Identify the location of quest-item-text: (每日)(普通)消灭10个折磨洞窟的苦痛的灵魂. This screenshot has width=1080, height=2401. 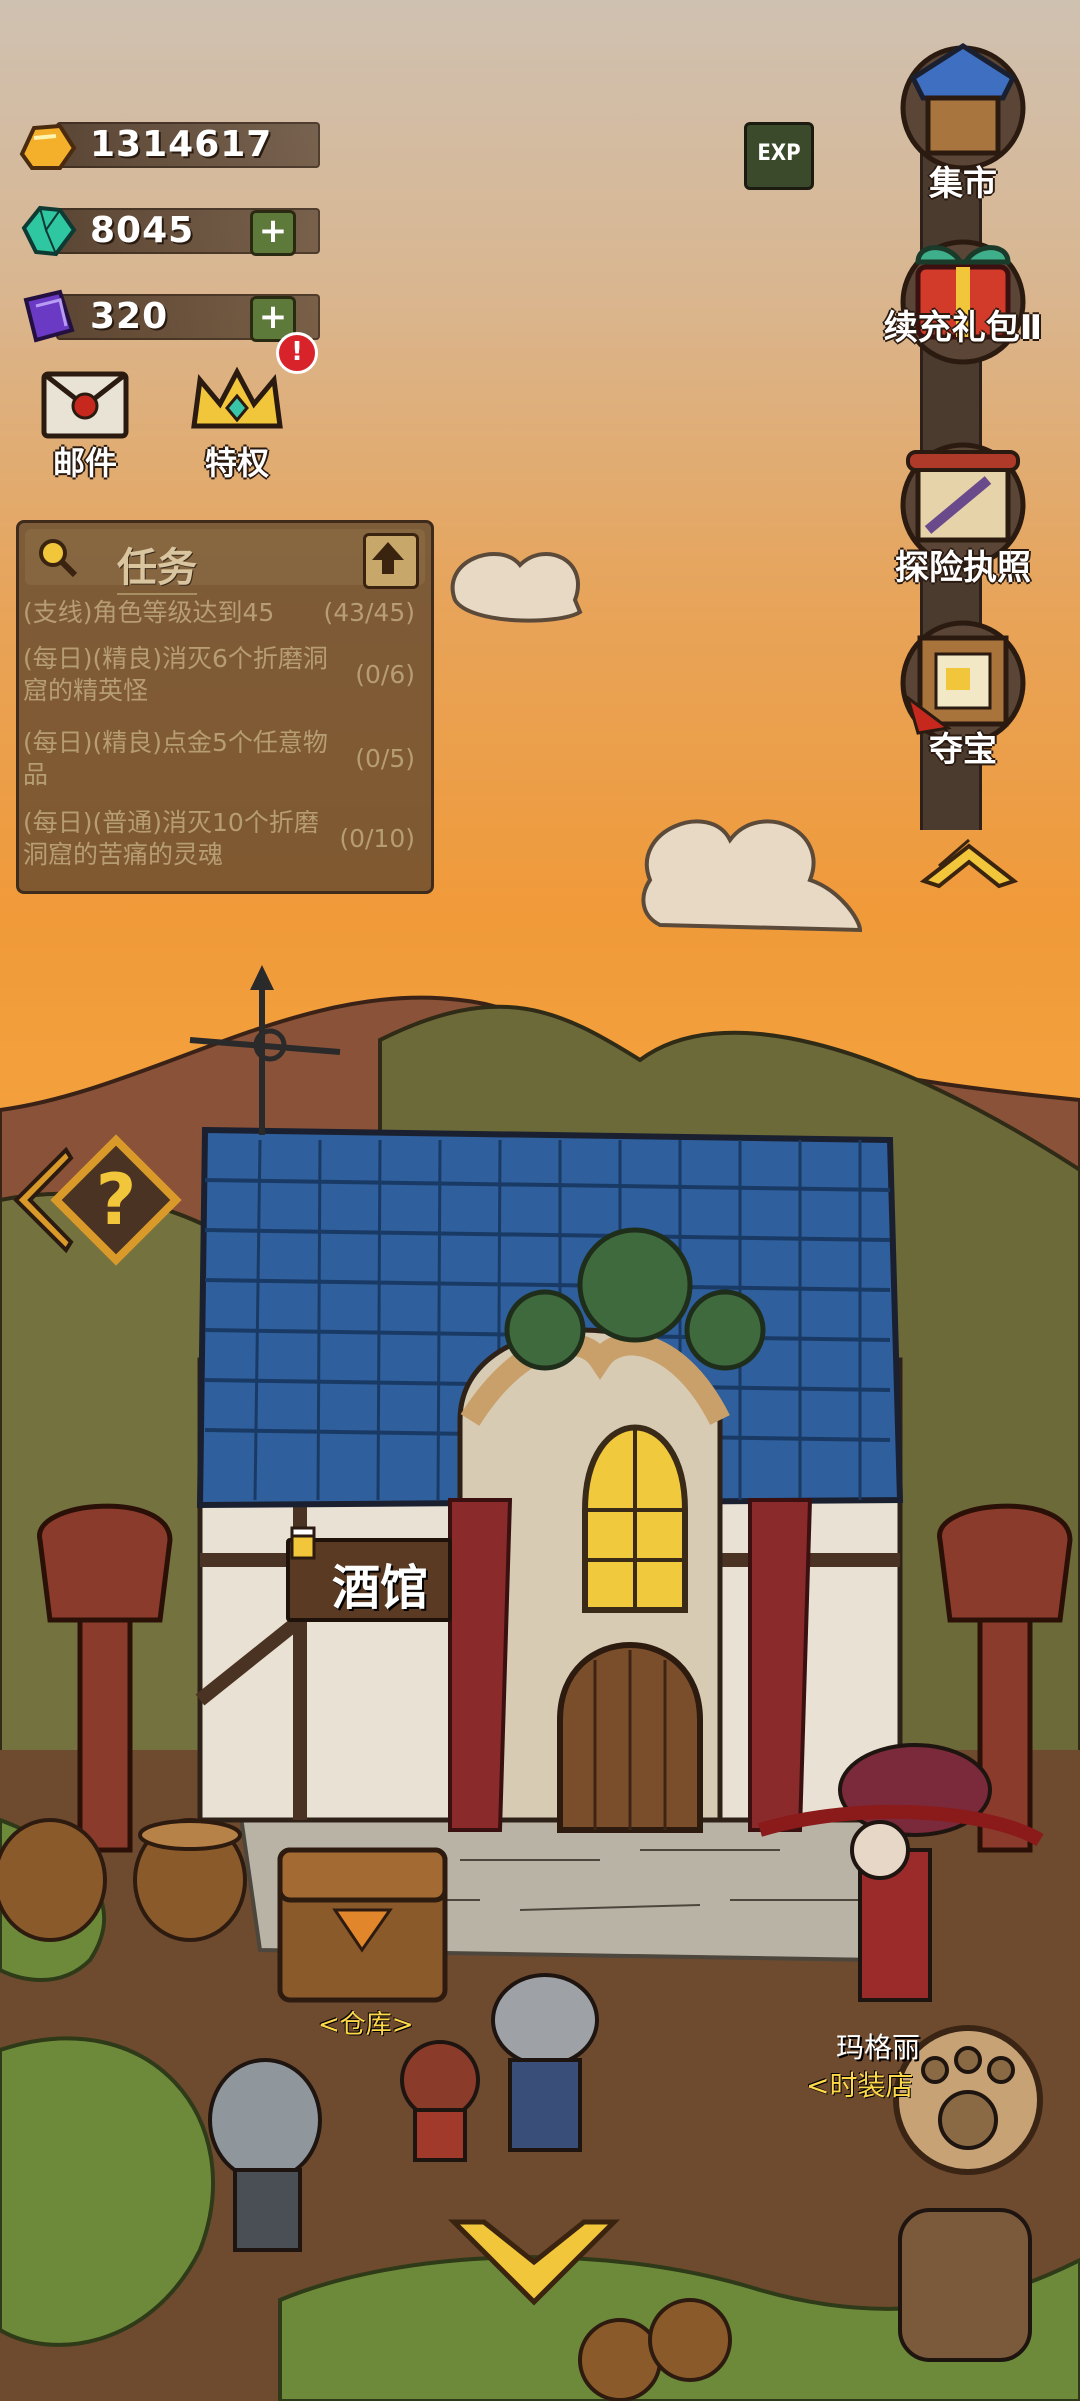
(171, 838).